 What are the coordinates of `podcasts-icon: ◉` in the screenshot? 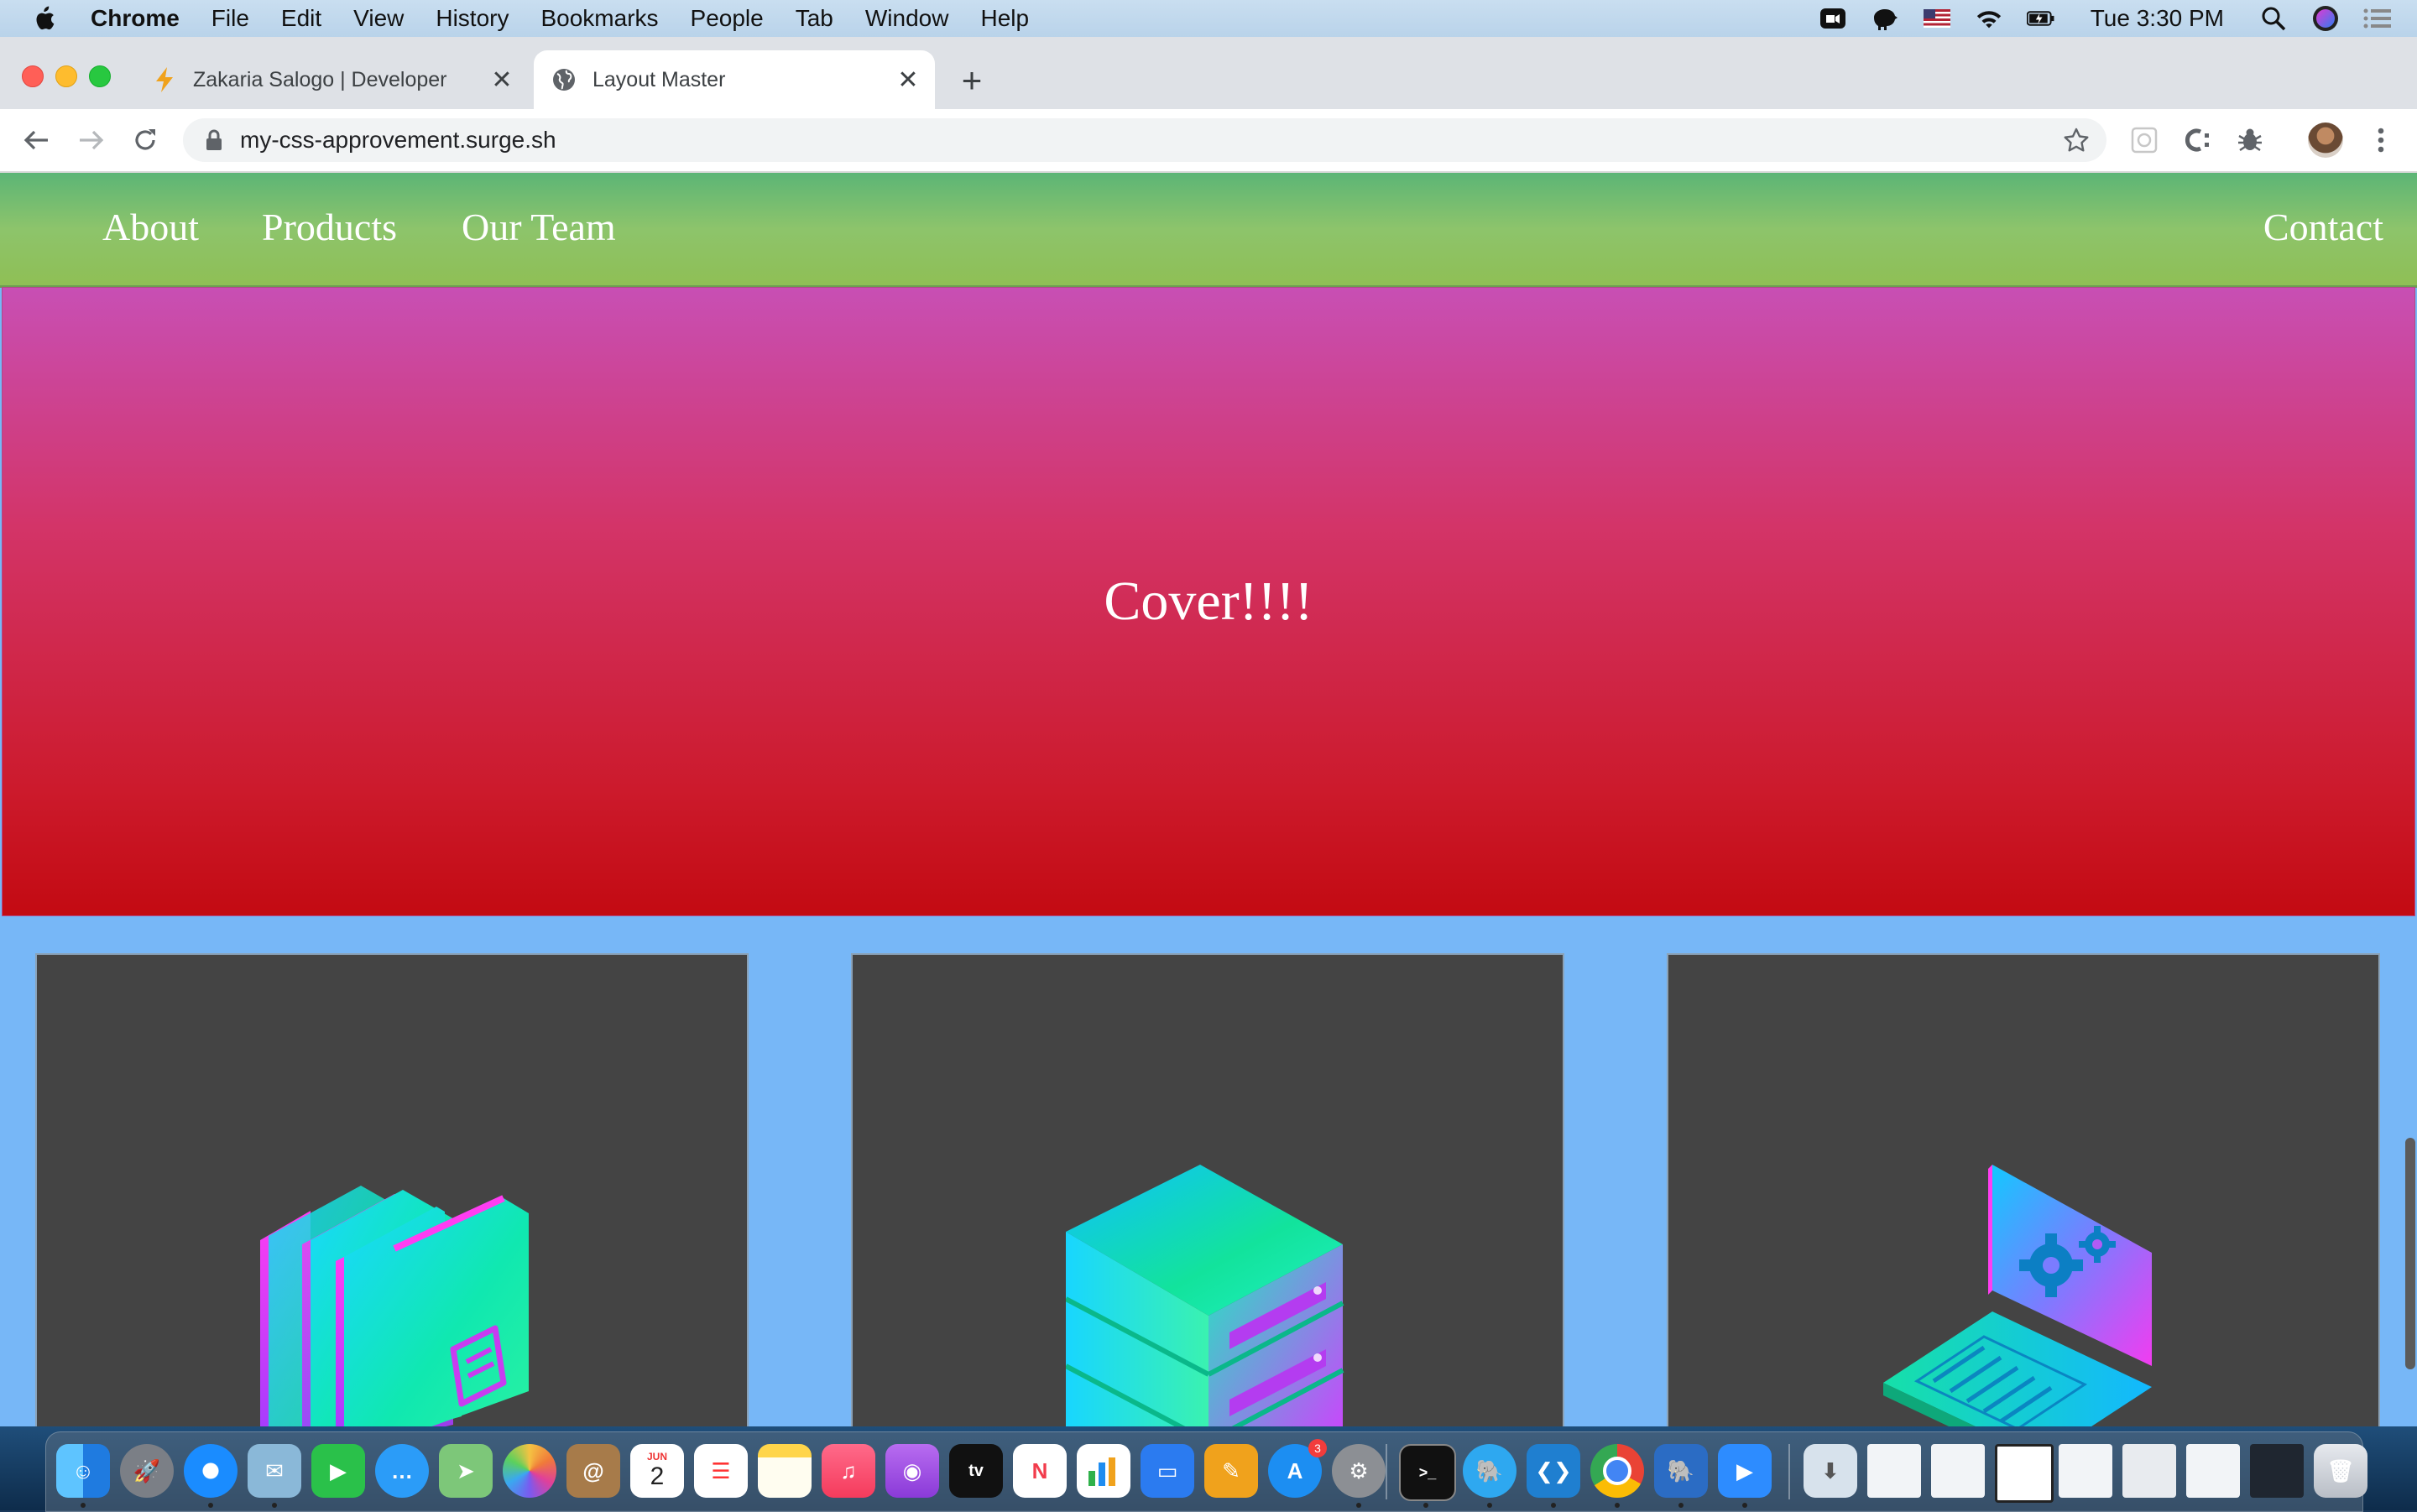 It's located at (912, 1471).